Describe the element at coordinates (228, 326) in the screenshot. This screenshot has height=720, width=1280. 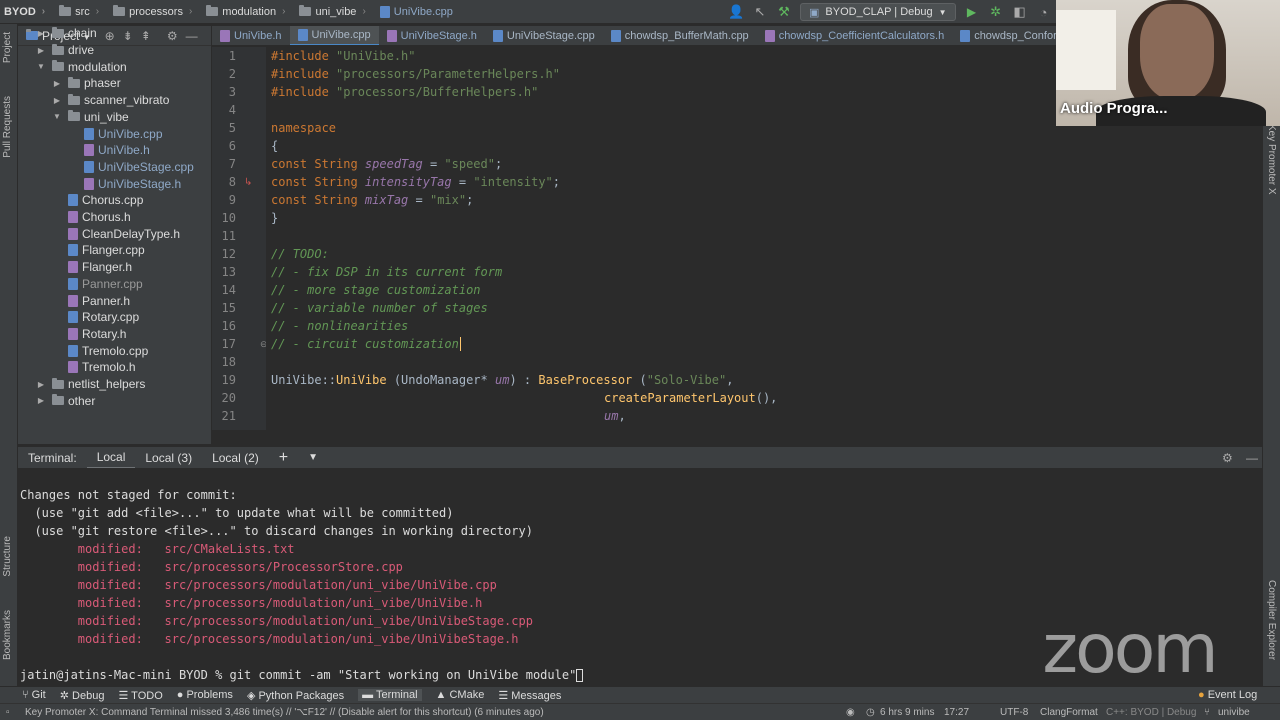
I see `line-number: 16` at that location.